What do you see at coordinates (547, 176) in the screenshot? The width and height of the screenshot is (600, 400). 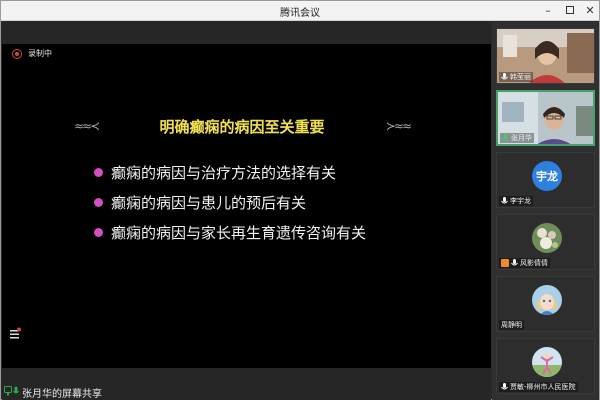 I see `avatar: 宇龙` at bounding box center [547, 176].